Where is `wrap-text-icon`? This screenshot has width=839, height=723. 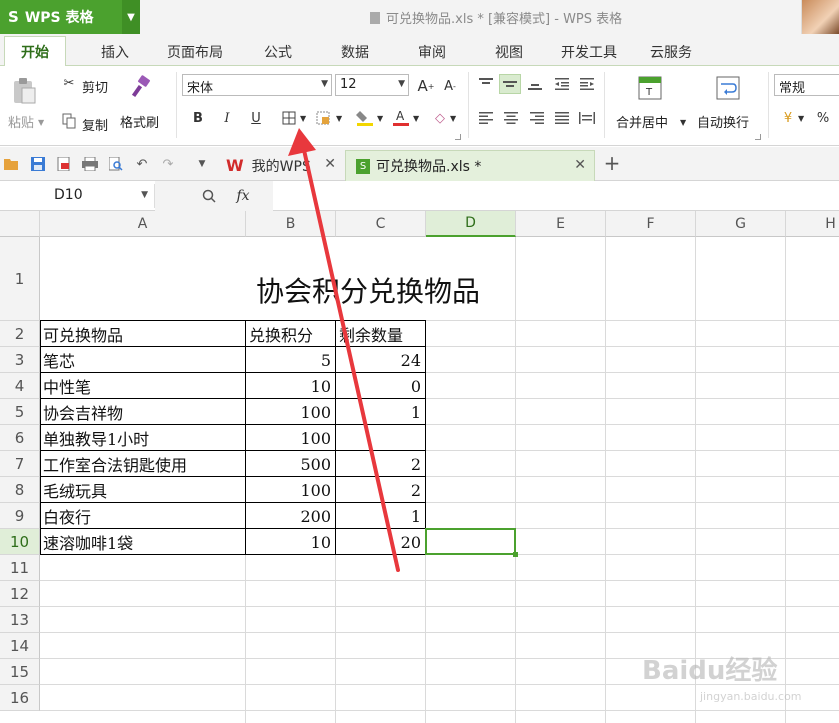
wrap-text-icon is located at coordinates (728, 88).